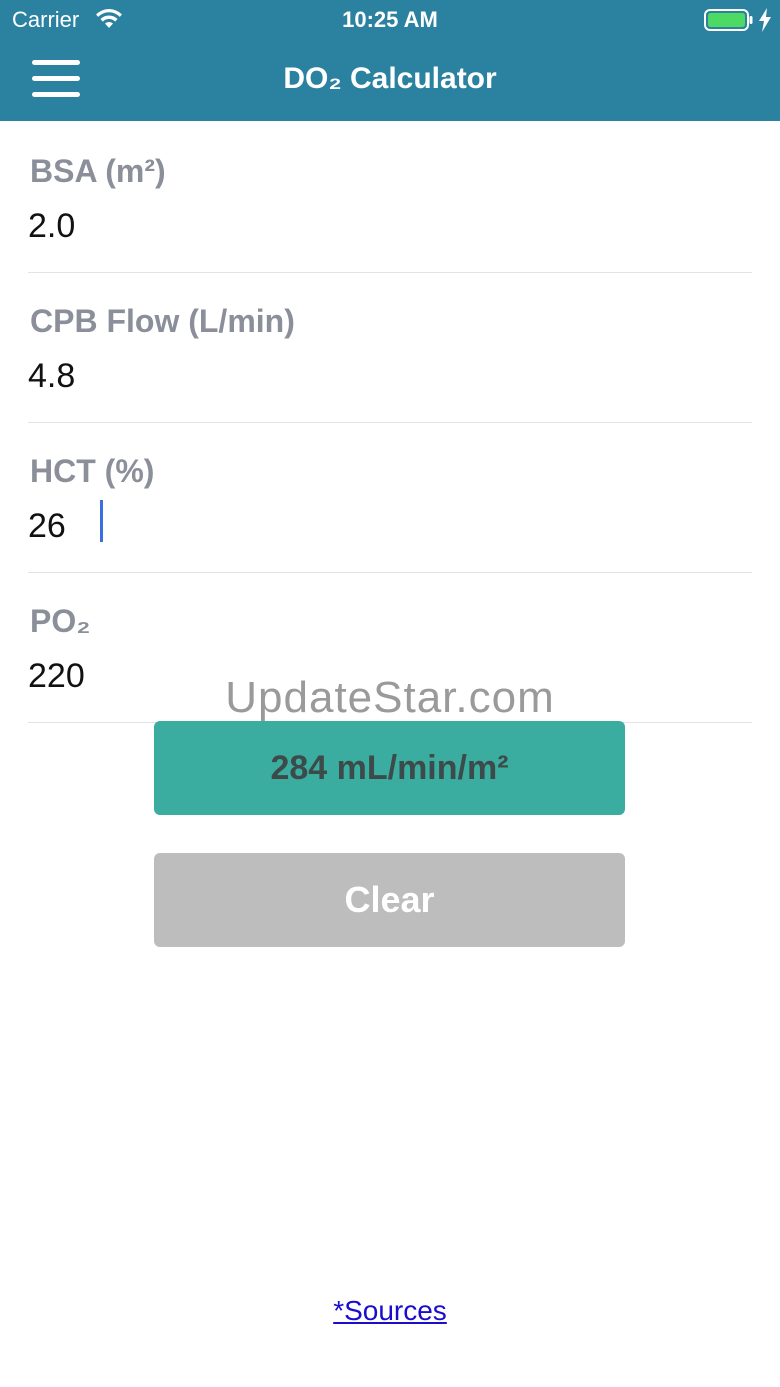  I want to click on po2-input, so click(388, 676).